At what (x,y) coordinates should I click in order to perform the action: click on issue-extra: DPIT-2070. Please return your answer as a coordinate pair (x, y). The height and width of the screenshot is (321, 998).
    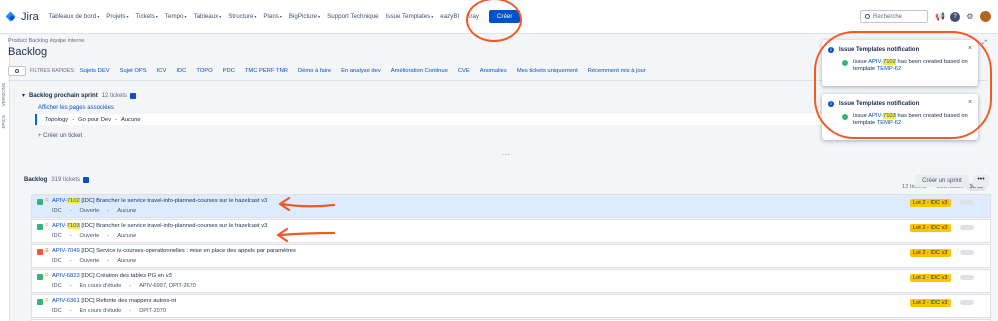
    Looking at the image, I should click on (152, 311).